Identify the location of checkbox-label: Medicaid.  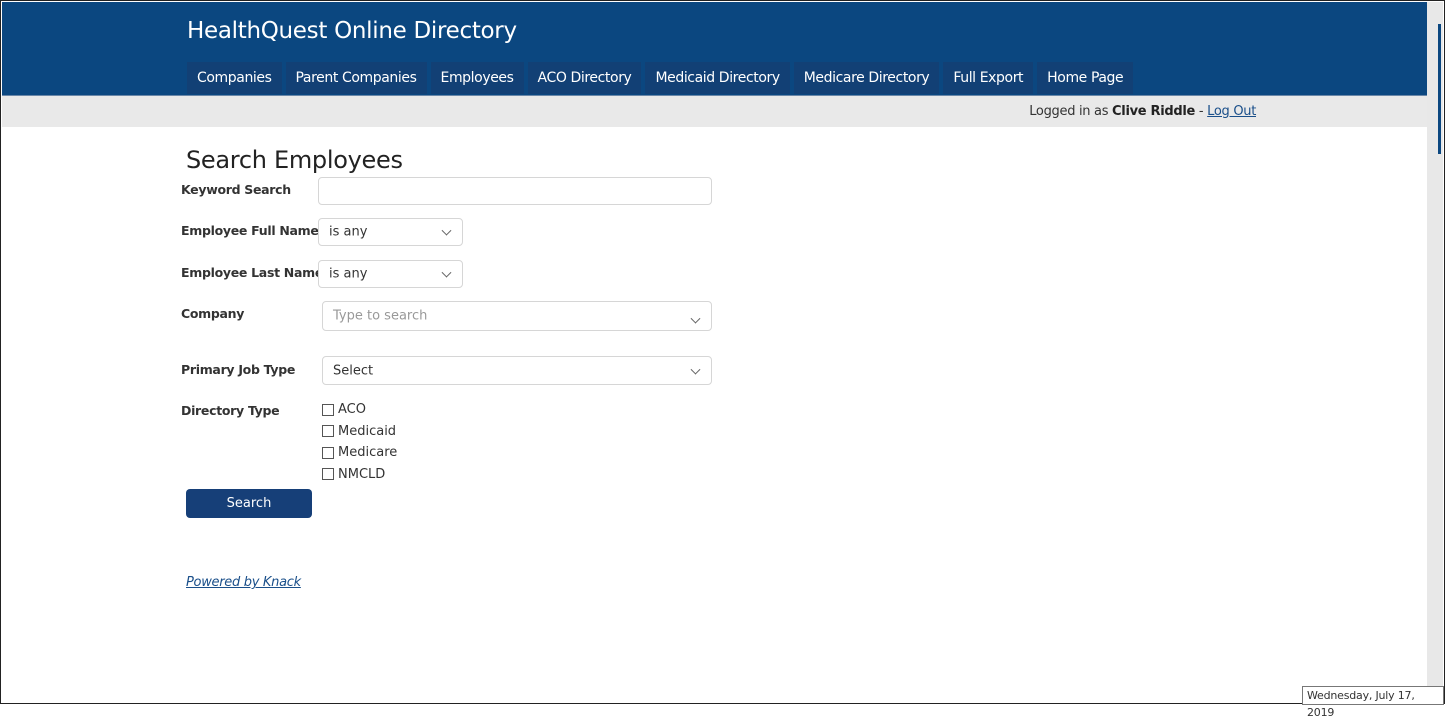
(367, 431).